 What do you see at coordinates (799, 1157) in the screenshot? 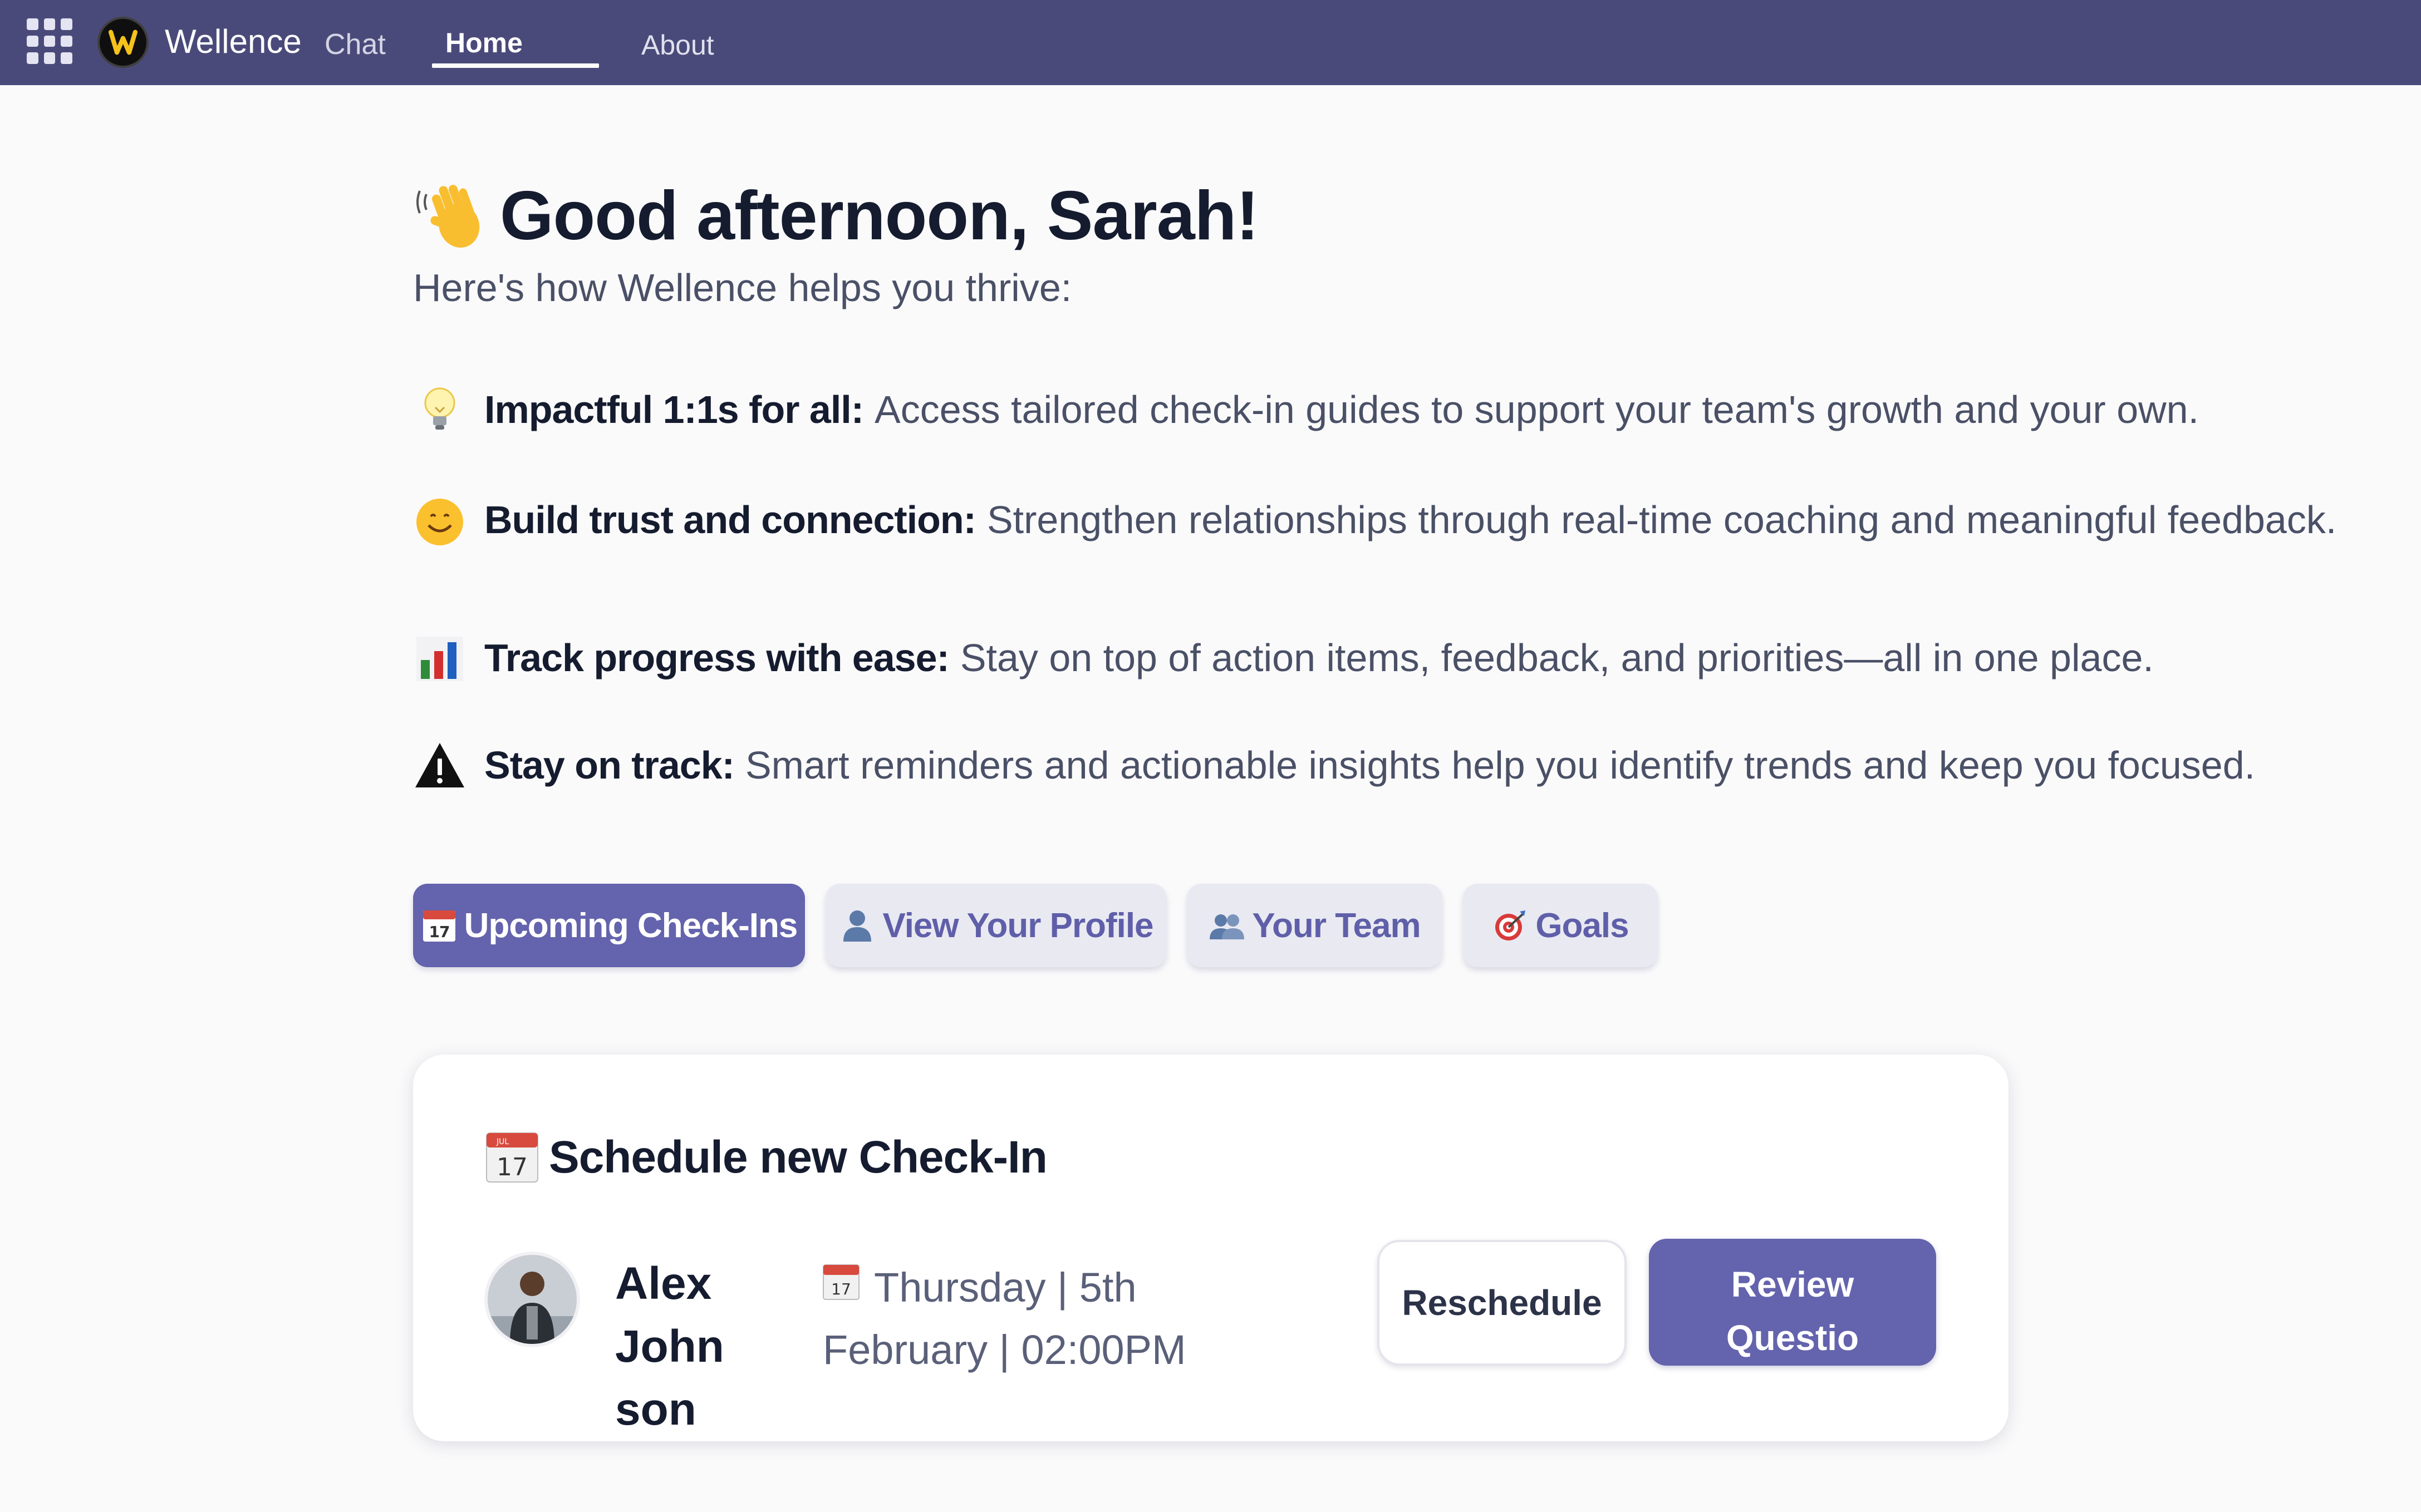
I see `card-title: Schedule new Check-In` at bounding box center [799, 1157].